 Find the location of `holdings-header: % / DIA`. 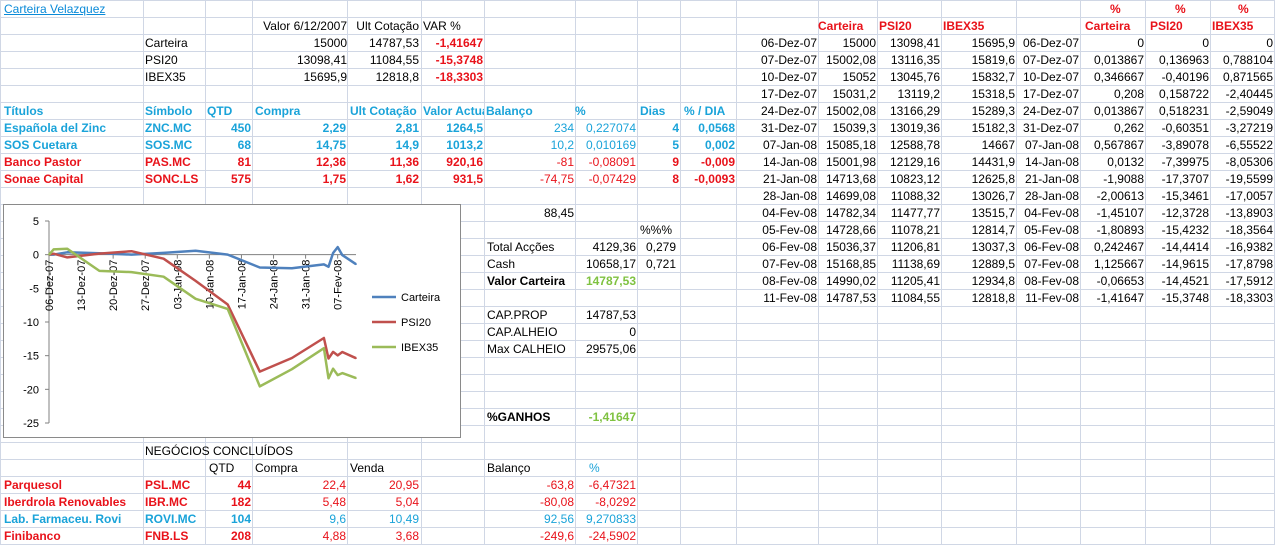

holdings-header: % / DIA is located at coordinates (705, 111).